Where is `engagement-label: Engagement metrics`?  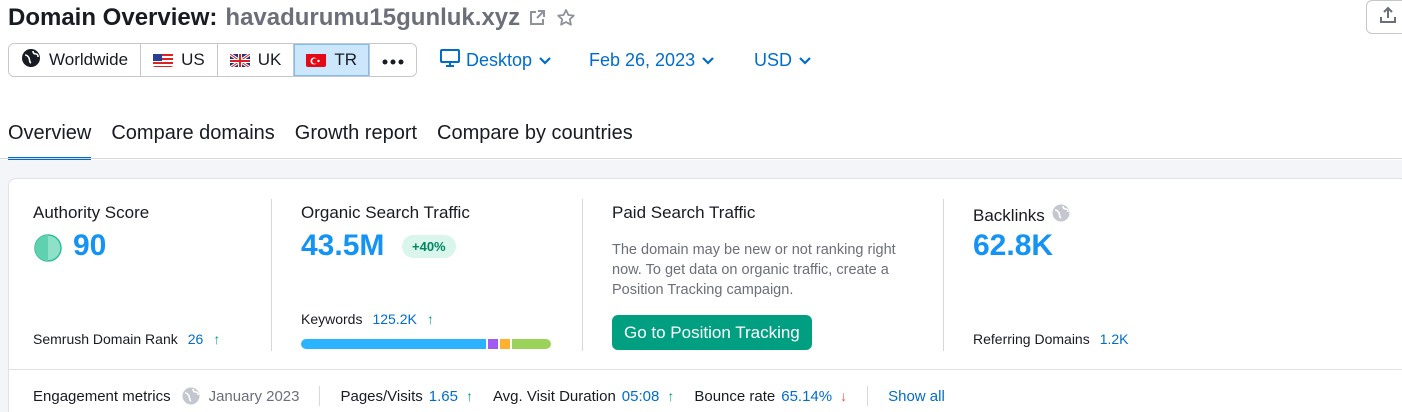 engagement-label: Engagement metrics is located at coordinates (102, 396).